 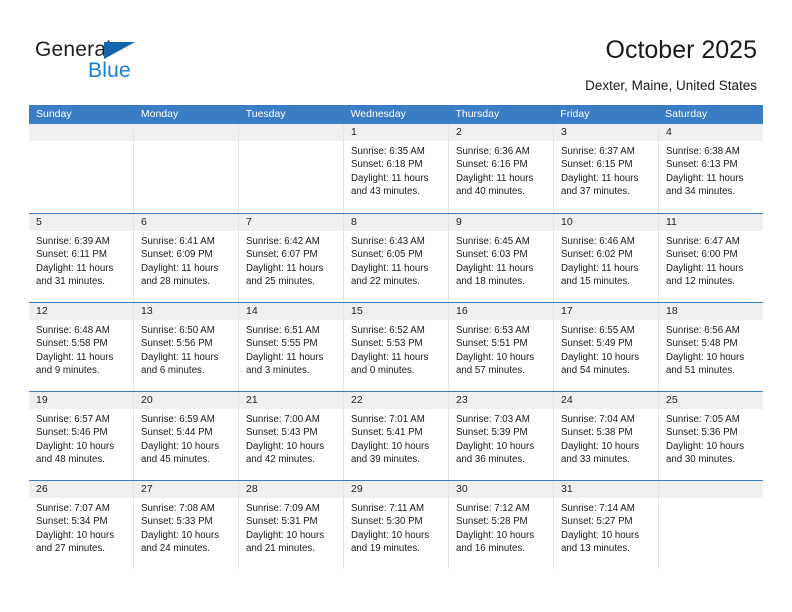 I want to click on day-number: 15, so click(x=396, y=311).